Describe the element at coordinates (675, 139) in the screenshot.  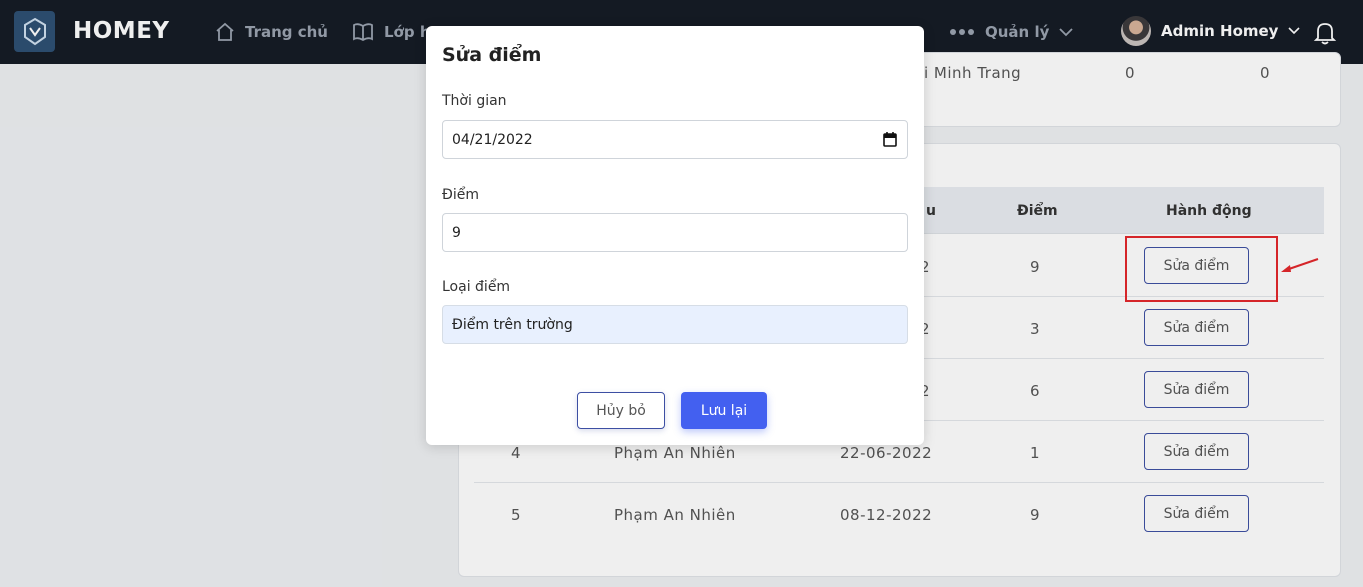
I see `date-input: 04/21/2022` at that location.